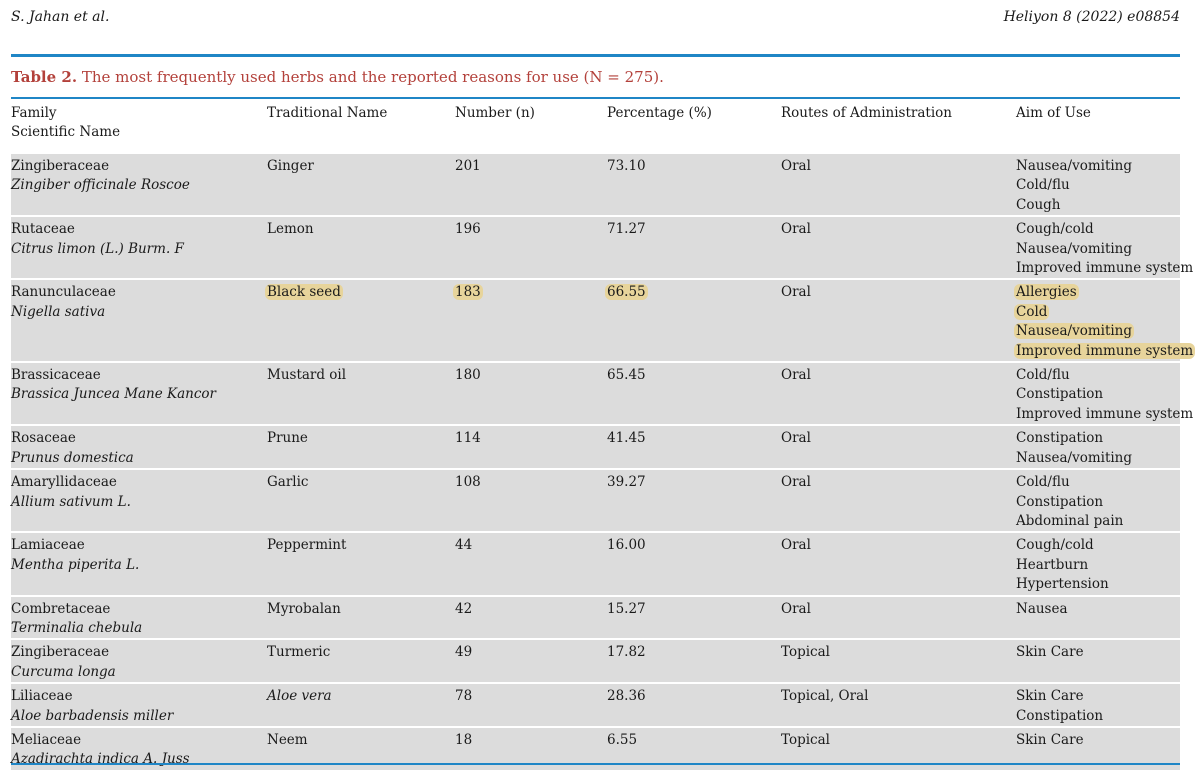 This screenshot has width=1200, height=779. I want to click on cell-aim: Cough/cold Heartburn Hypertension, so click(1098, 564).